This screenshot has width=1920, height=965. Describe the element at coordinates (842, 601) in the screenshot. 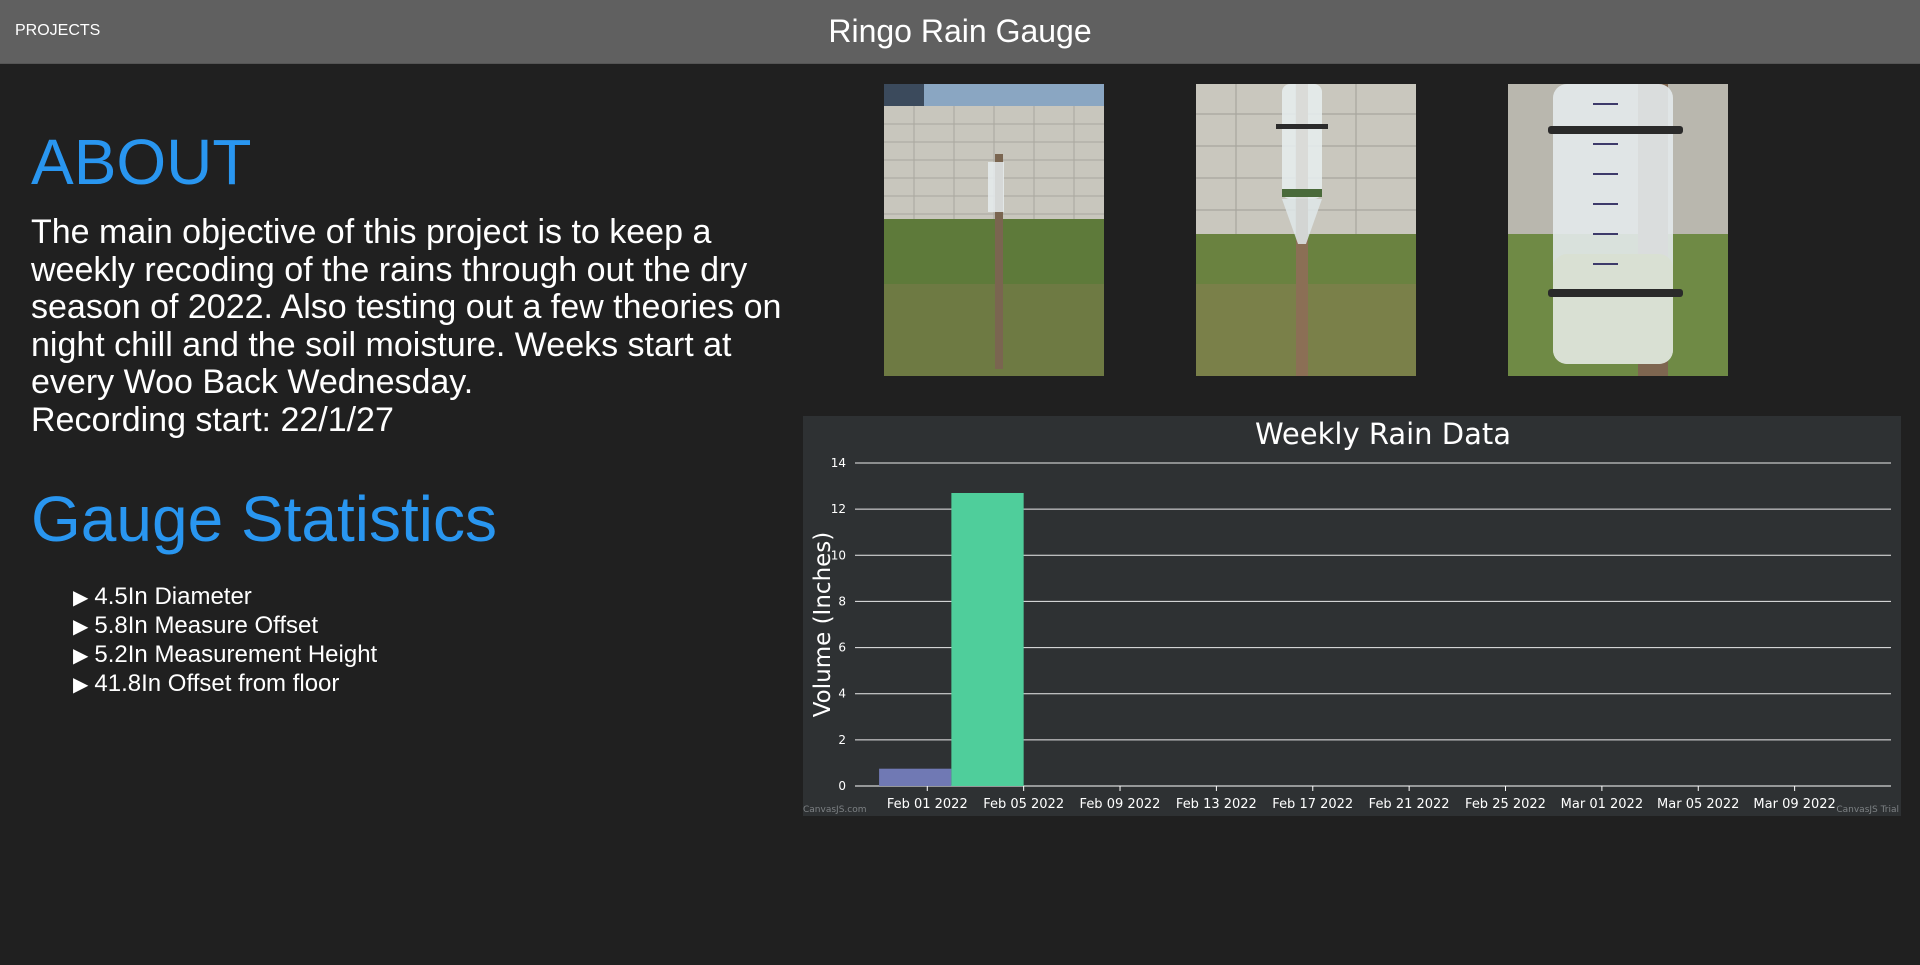

I see `y-tick-label: 8` at that location.